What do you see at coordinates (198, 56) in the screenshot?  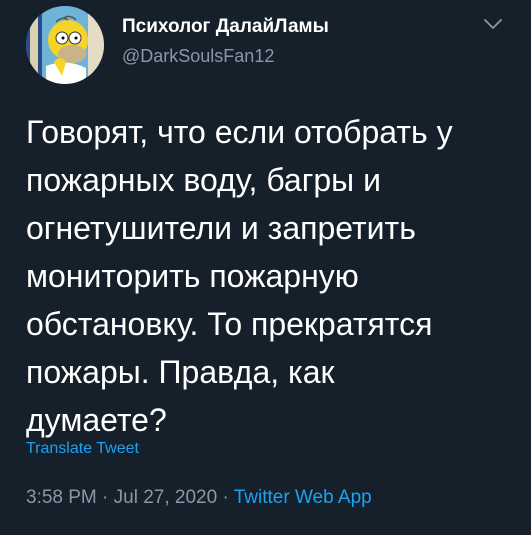 I see `author-handle: @DarkSoulsFan12` at bounding box center [198, 56].